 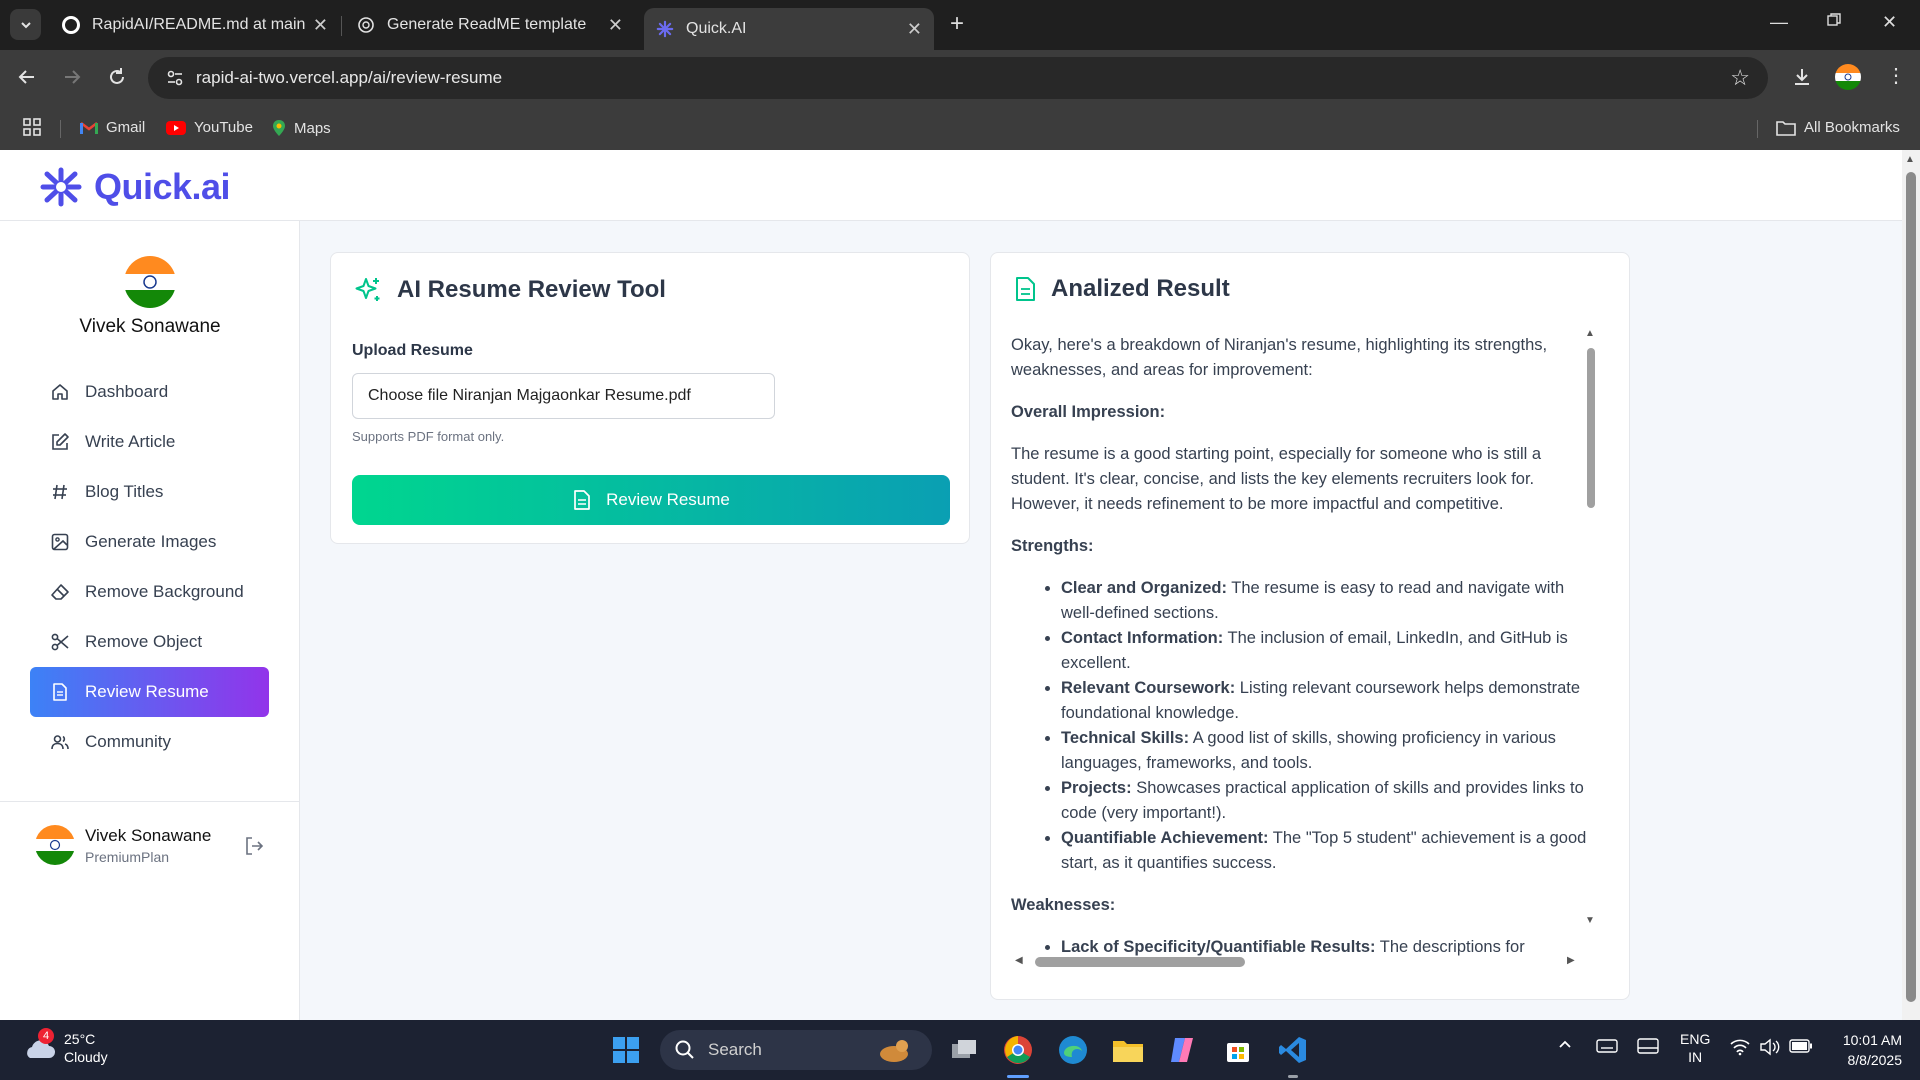 I want to click on bookmark-label: Maps, so click(x=312, y=128).